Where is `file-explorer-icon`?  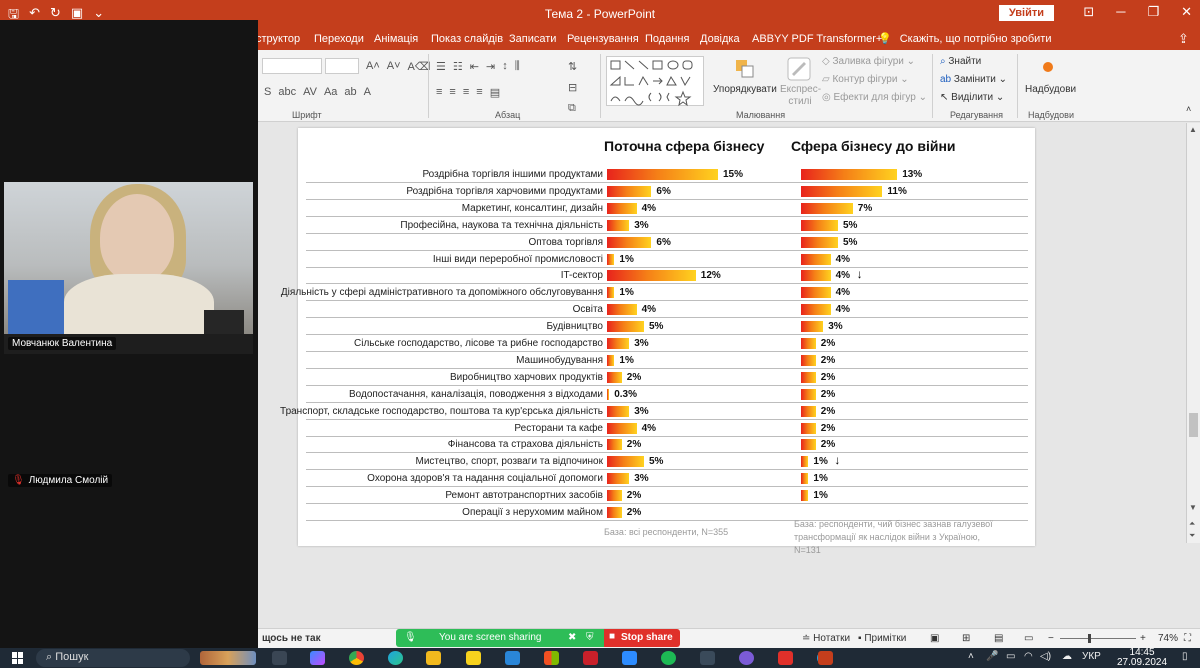
file-explorer-icon is located at coordinates (433, 658).